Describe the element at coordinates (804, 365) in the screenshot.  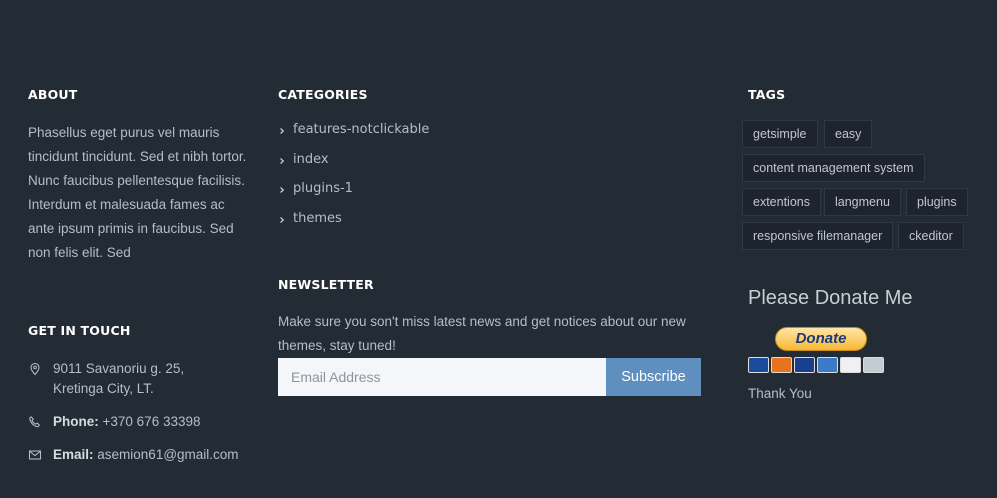
I see `visa-card-icon` at that location.